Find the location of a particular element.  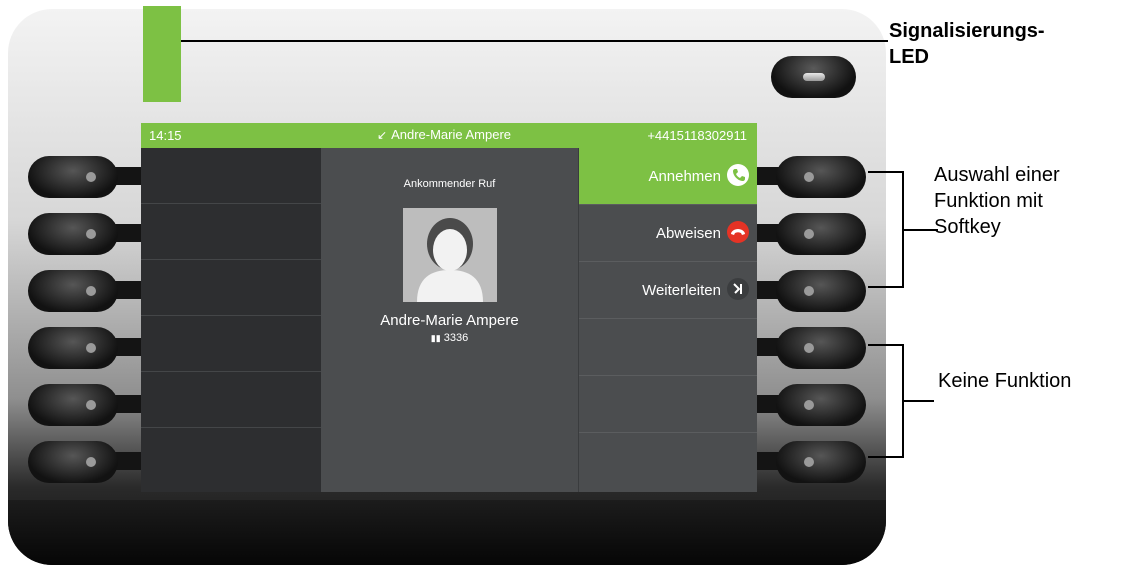

led-annotation-line-2: LED is located at coordinates (909, 57).